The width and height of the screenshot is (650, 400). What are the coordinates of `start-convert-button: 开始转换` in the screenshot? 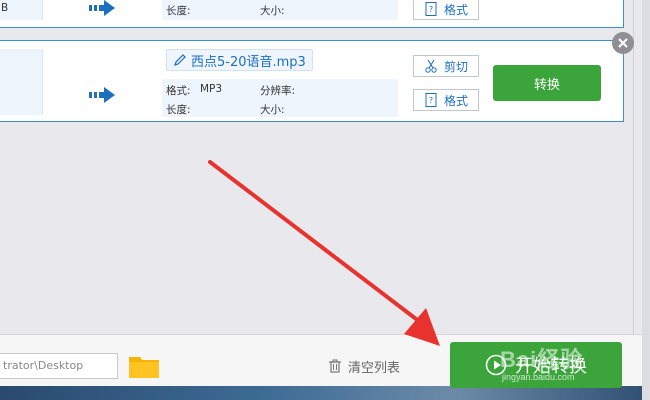 It's located at (536, 365).